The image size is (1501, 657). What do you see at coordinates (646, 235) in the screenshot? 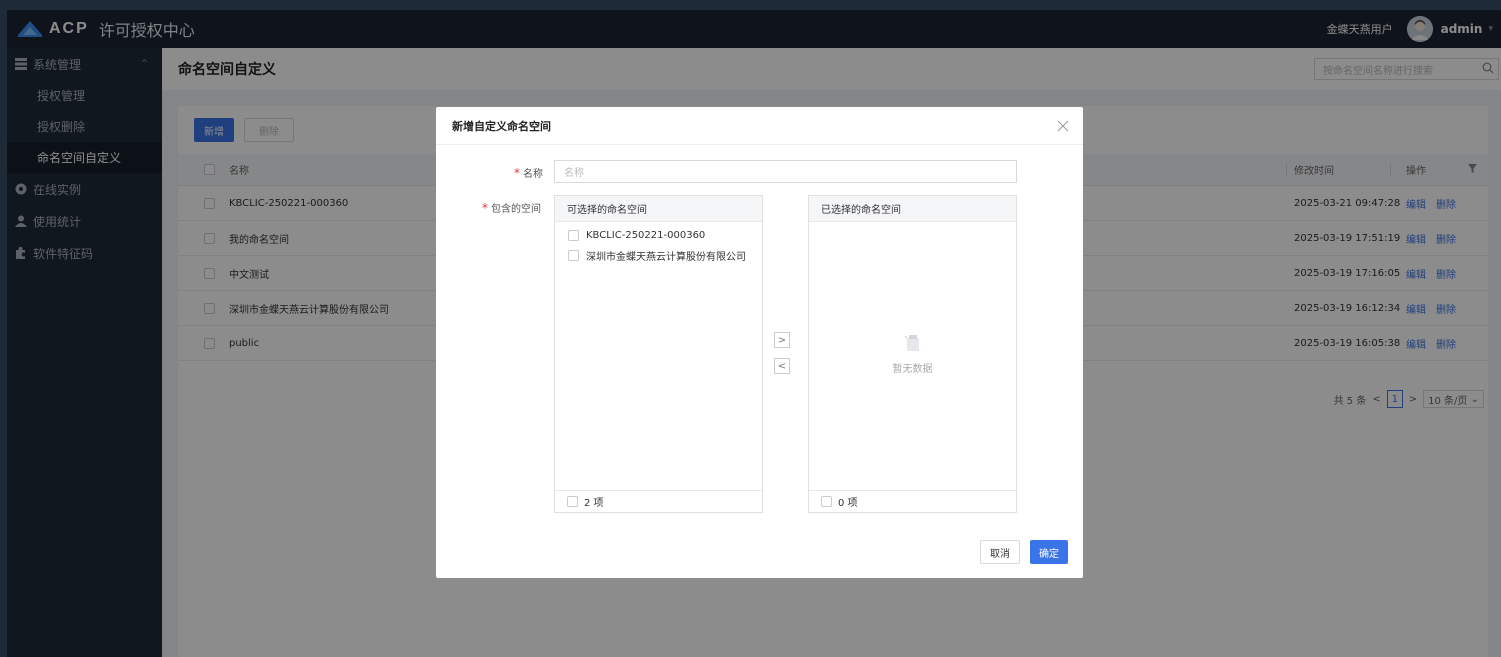
I see `item-label: KBCLIC-250221-000360` at bounding box center [646, 235].